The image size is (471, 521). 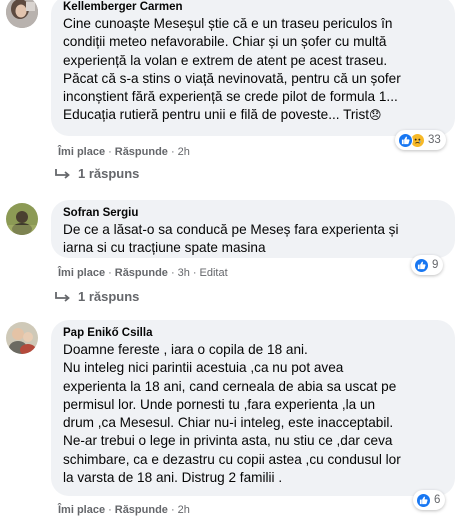 I want to click on reactions-count: 6, so click(x=437, y=500).